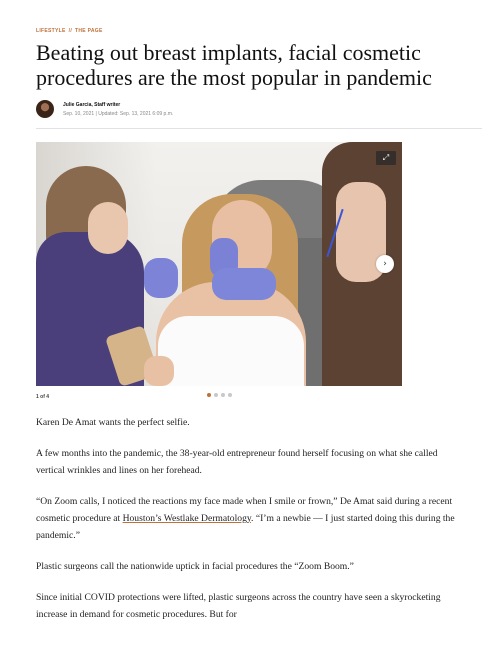 The width and height of the screenshot is (482, 656). What do you see at coordinates (45, 109) in the screenshot?
I see `author-avatar` at bounding box center [45, 109].